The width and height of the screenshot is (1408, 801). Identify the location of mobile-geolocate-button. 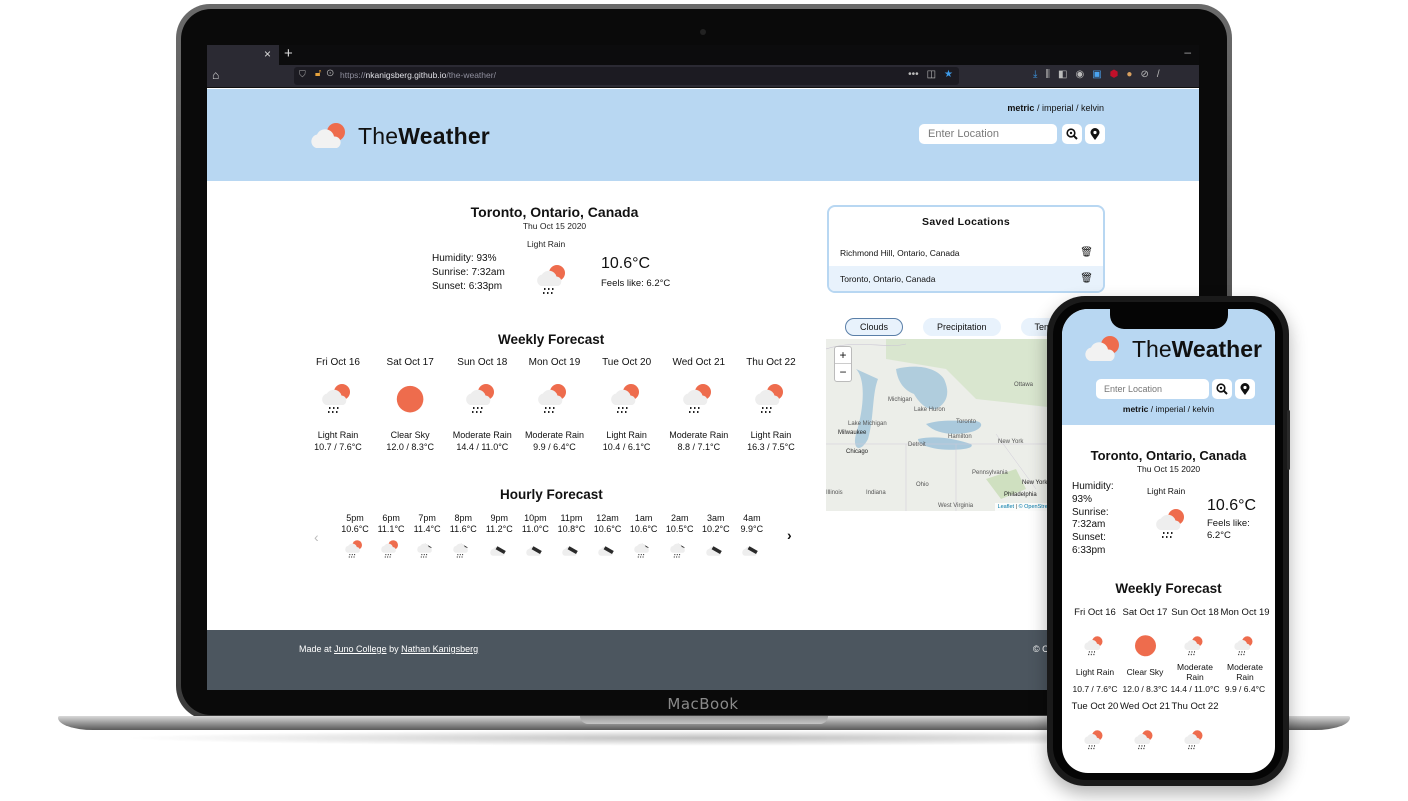
(1245, 389).